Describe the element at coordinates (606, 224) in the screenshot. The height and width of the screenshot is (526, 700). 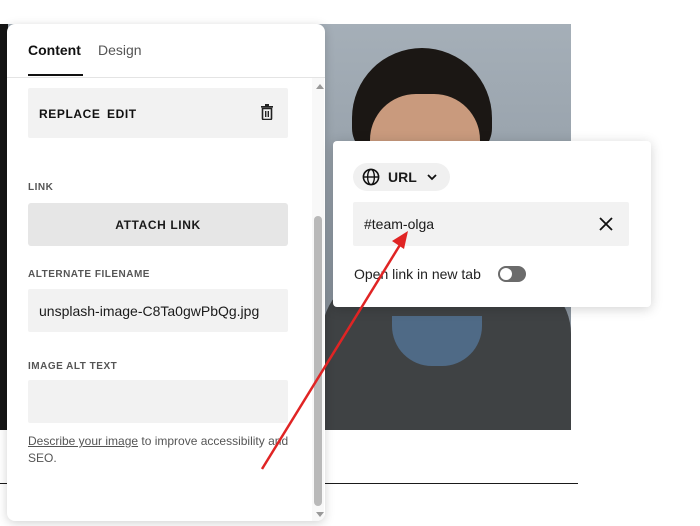
I see `close-icon` at that location.